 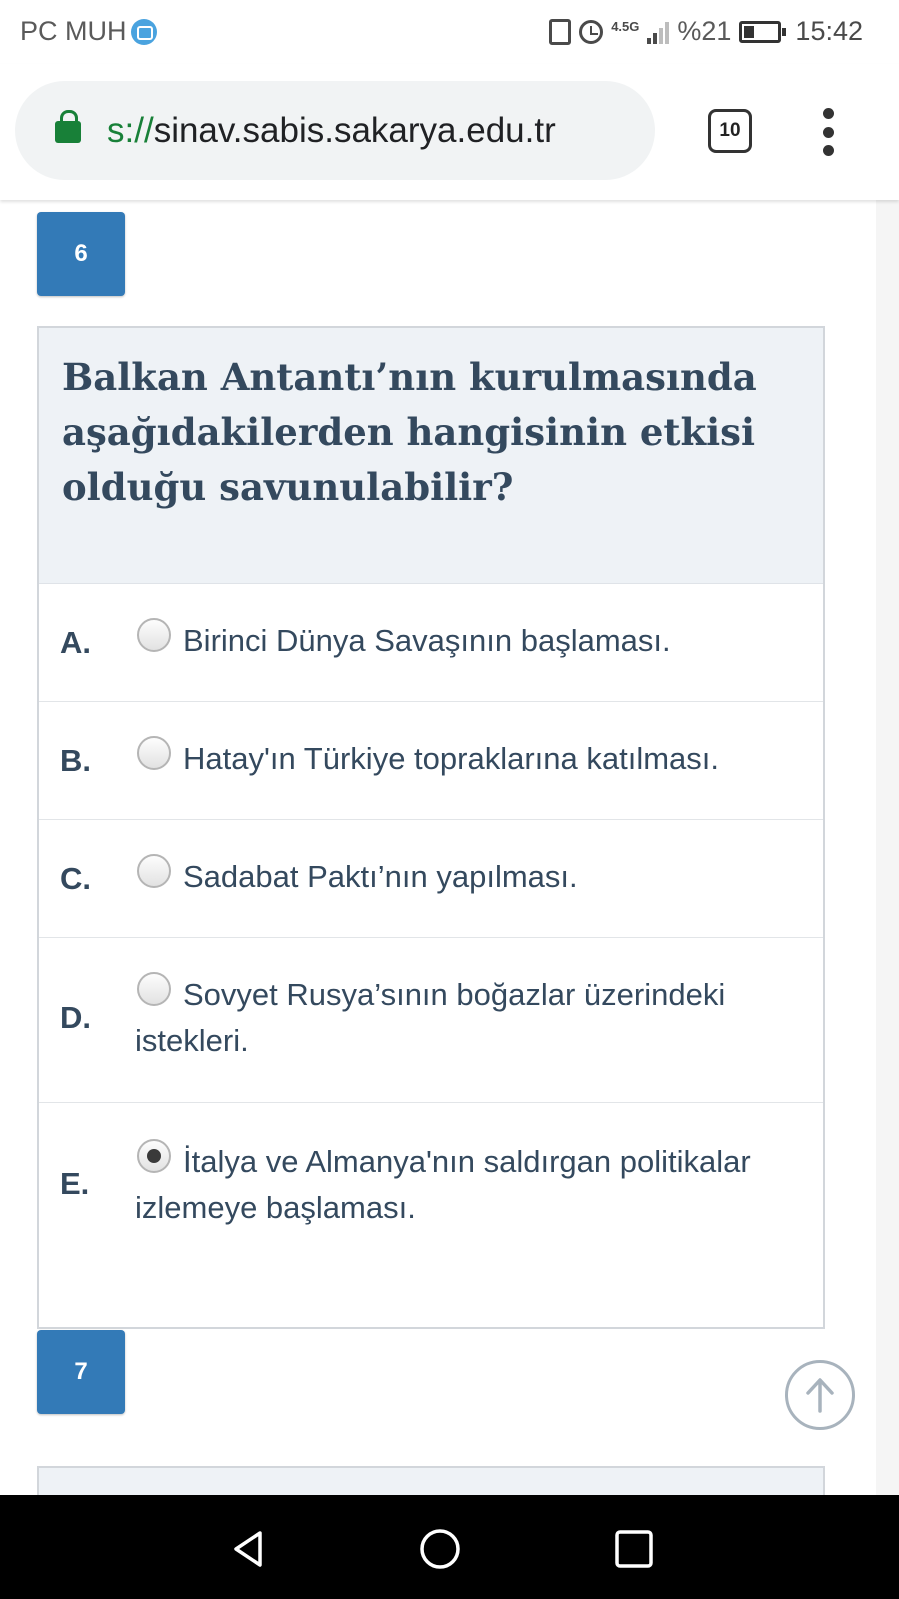 What do you see at coordinates (658, 32) in the screenshot?
I see `signal-icon` at bounding box center [658, 32].